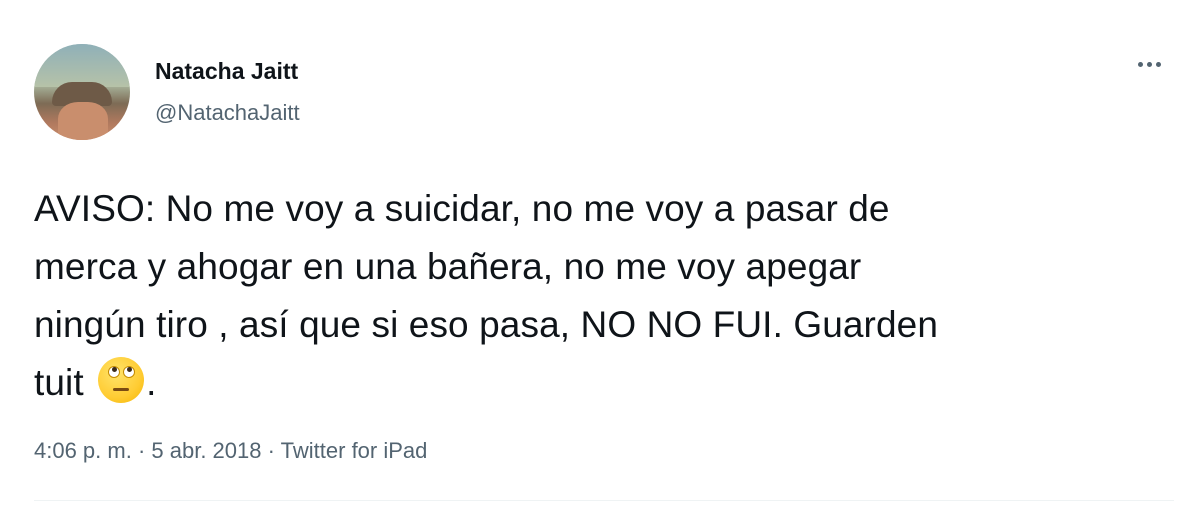 The image size is (1200, 514). What do you see at coordinates (604, 500) in the screenshot?
I see `divider` at bounding box center [604, 500].